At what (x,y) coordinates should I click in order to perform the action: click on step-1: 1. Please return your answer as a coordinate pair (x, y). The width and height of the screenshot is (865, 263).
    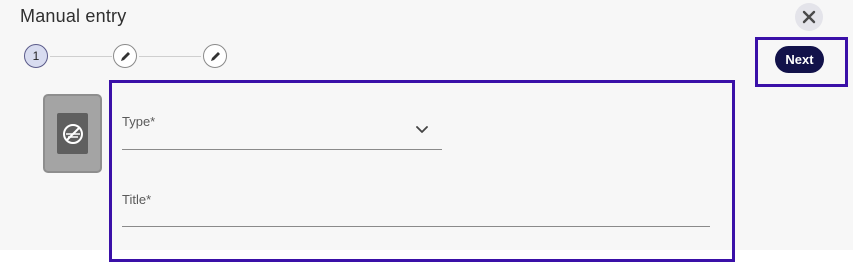
    Looking at the image, I should click on (36, 56).